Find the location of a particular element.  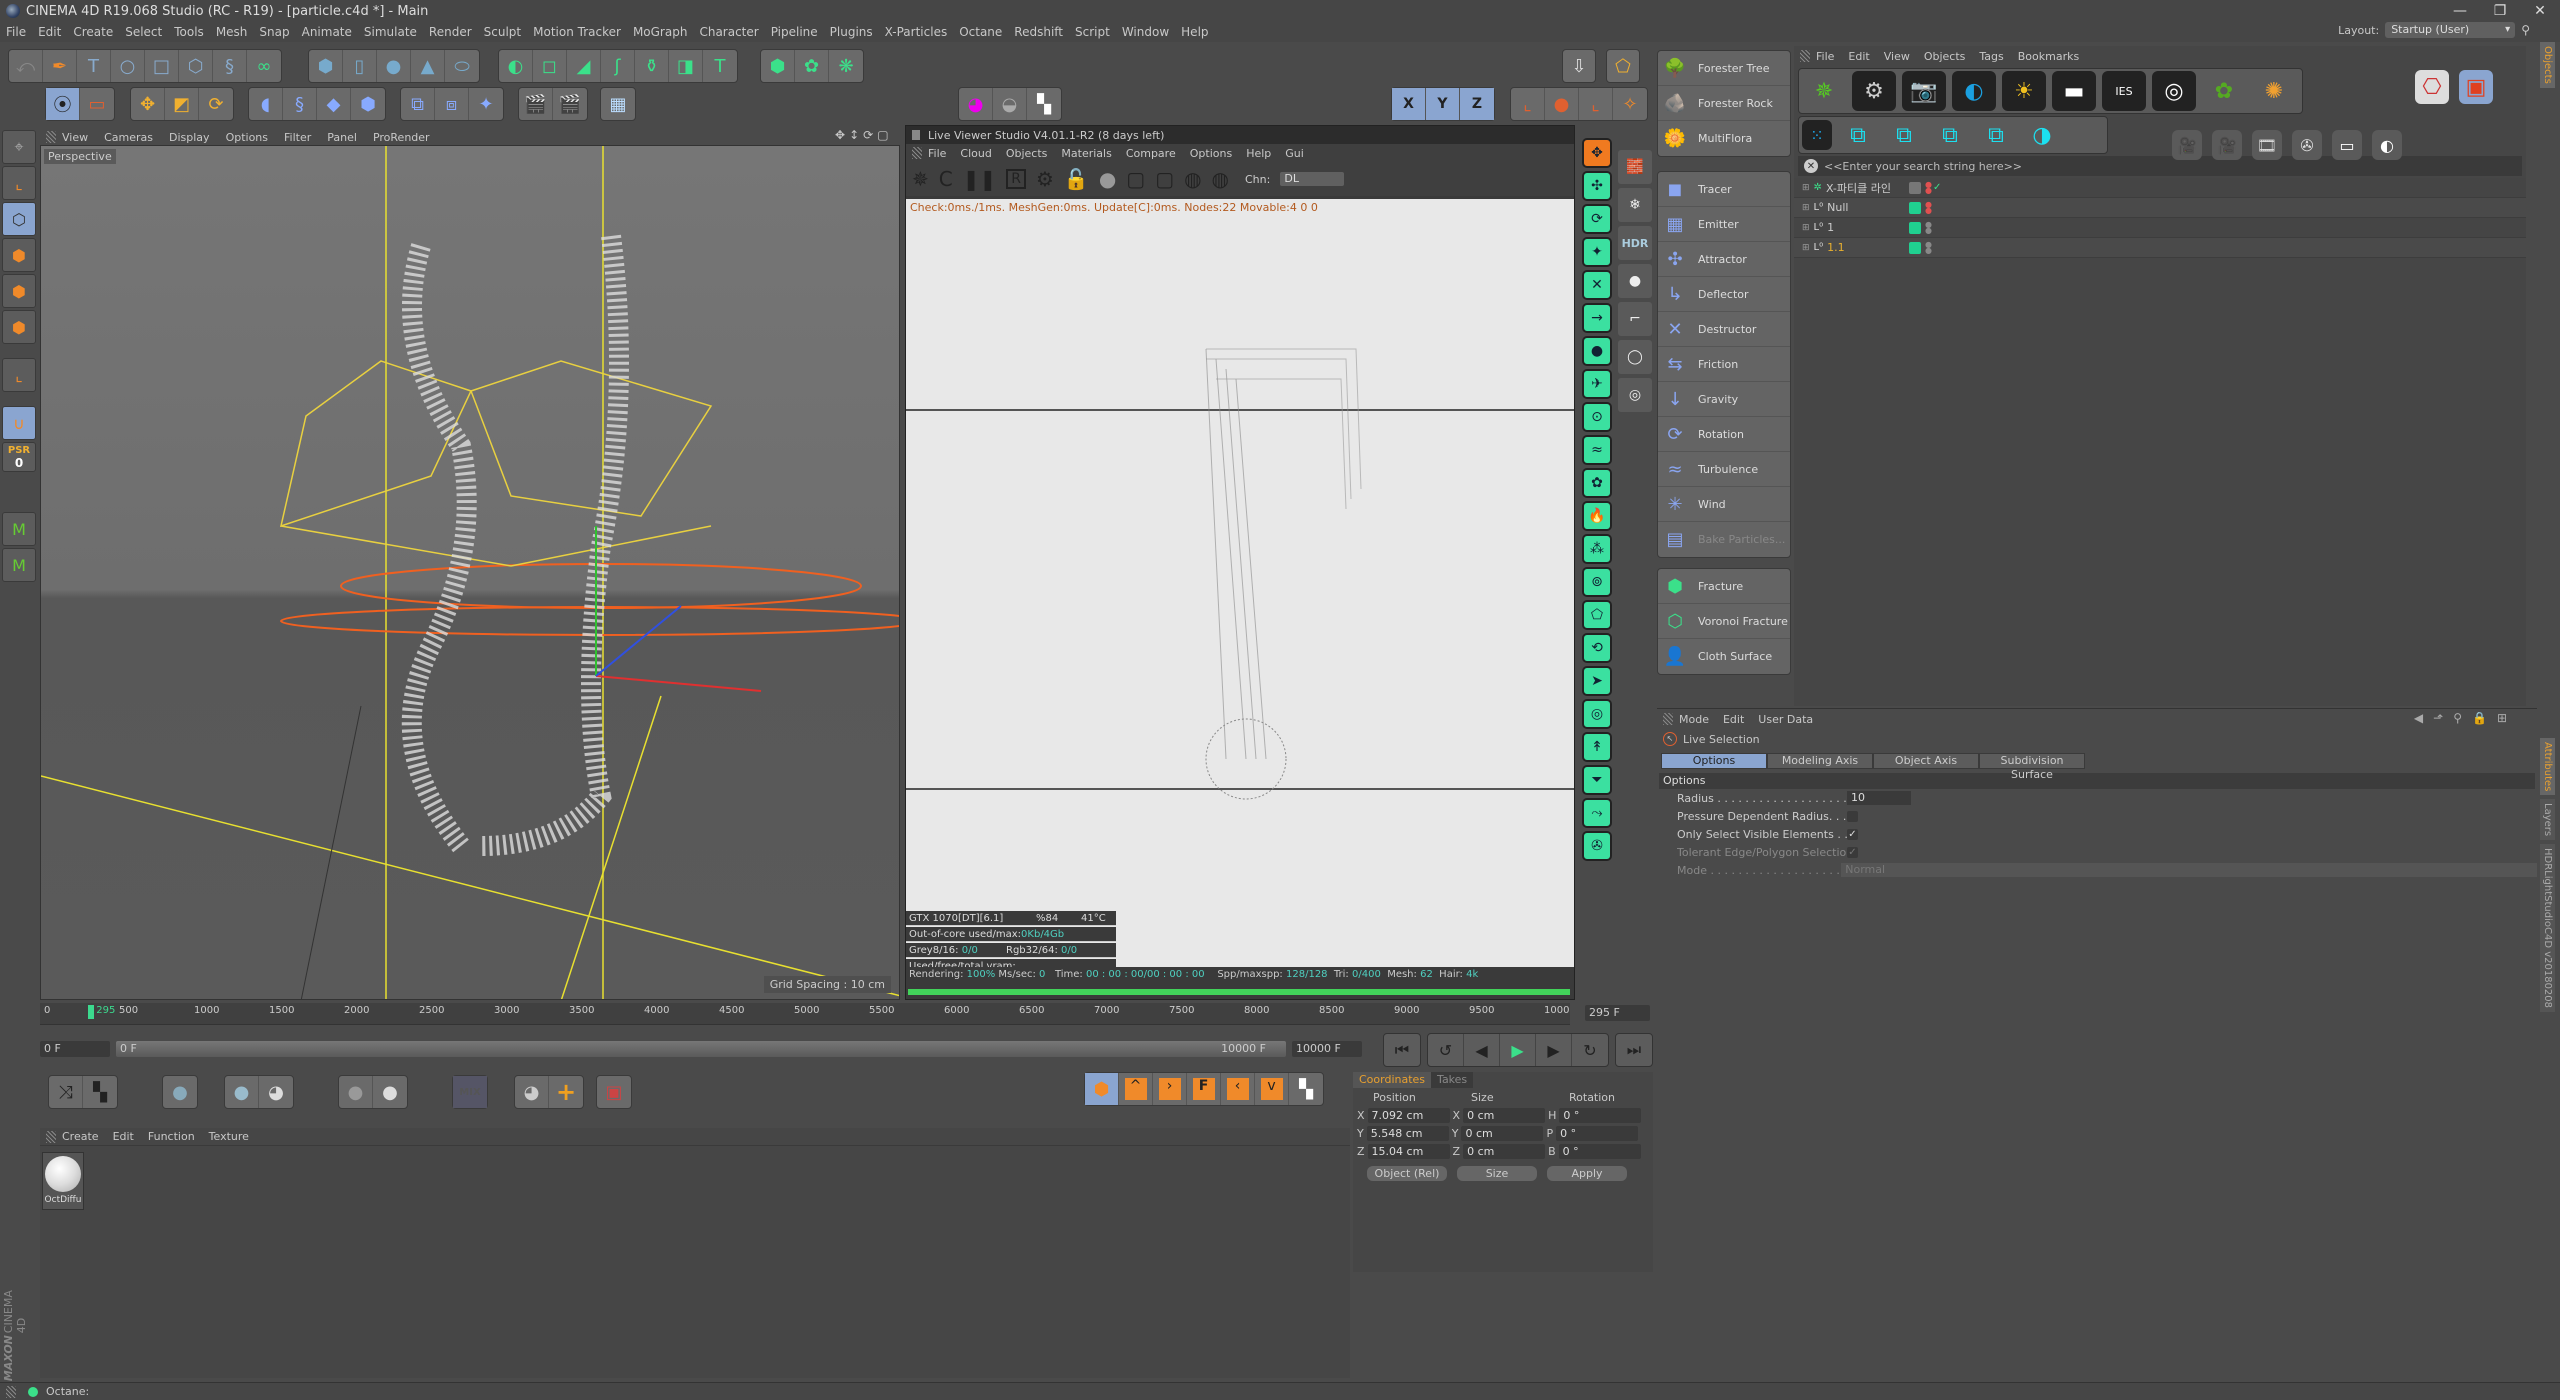

key-left-icon: ‹ is located at coordinates (1238, 1089).